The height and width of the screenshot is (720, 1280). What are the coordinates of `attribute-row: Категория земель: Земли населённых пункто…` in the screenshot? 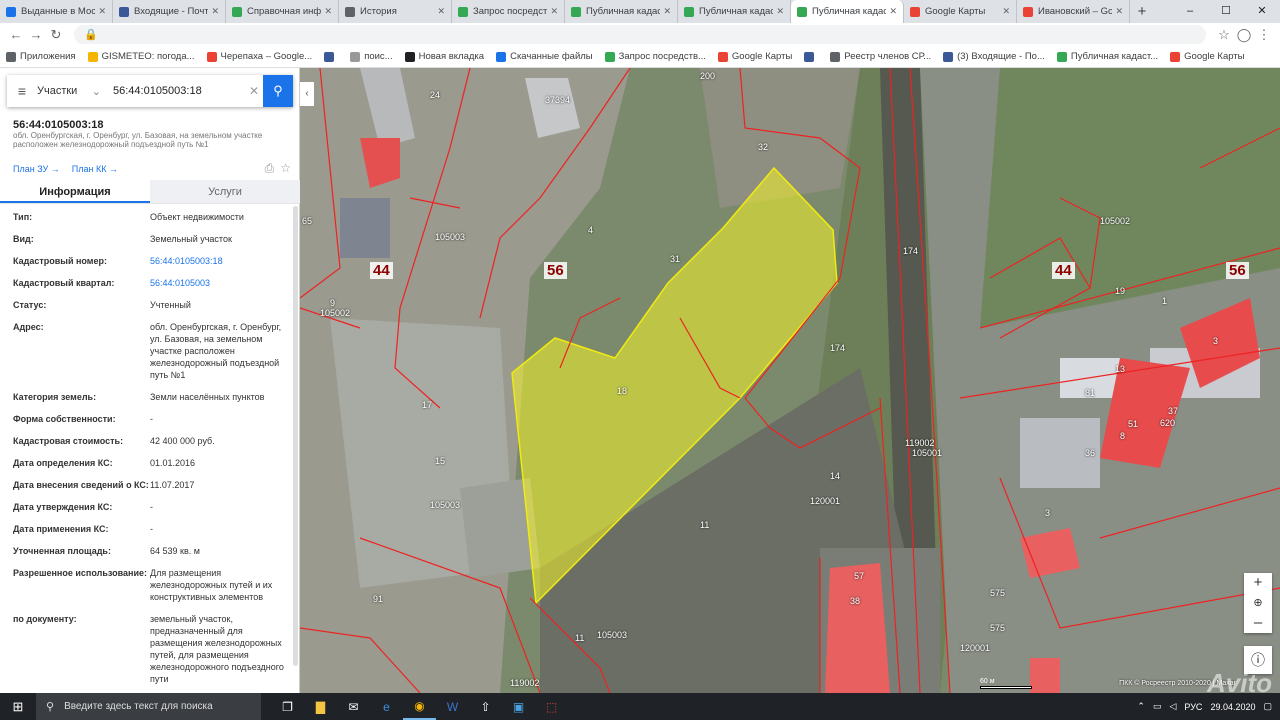 It's located at (146, 397).